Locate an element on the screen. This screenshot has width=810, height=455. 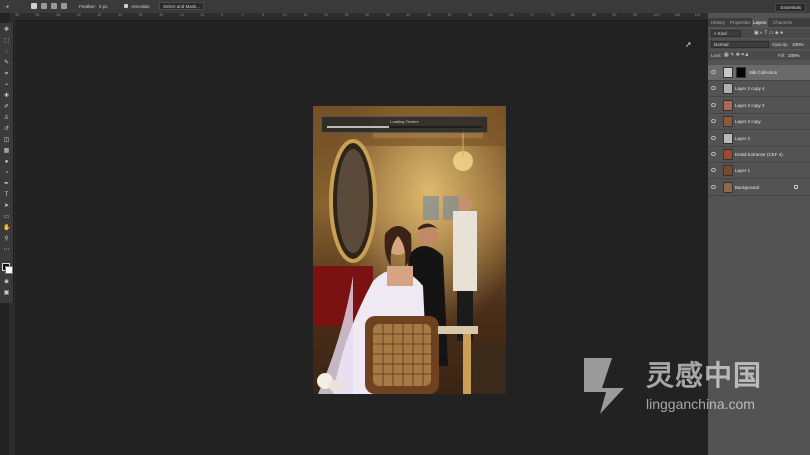
healing-brush-tool-icon: ✚ is located at coordinates (6, 96).